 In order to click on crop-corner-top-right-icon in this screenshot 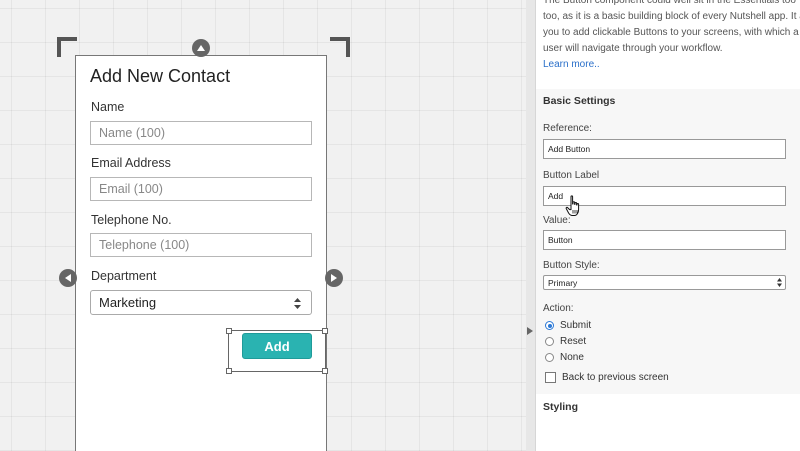, I will do `click(340, 47)`.